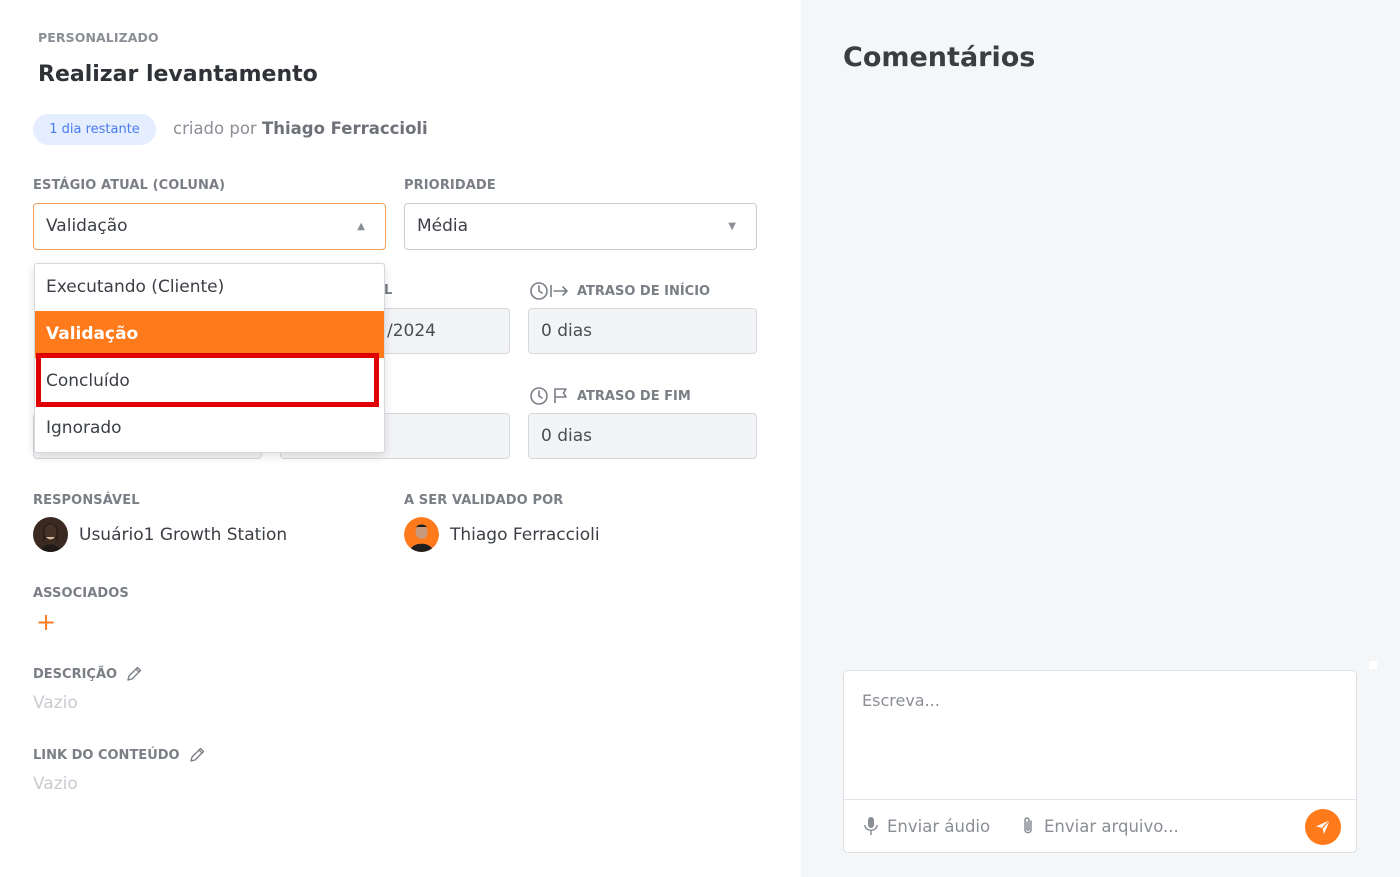 This screenshot has width=1400, height=877. Describe the element at coordinates (106, 755) in the screenshot. I see `content-link-label-text: LINK DO CONTEÚDO` at that location.